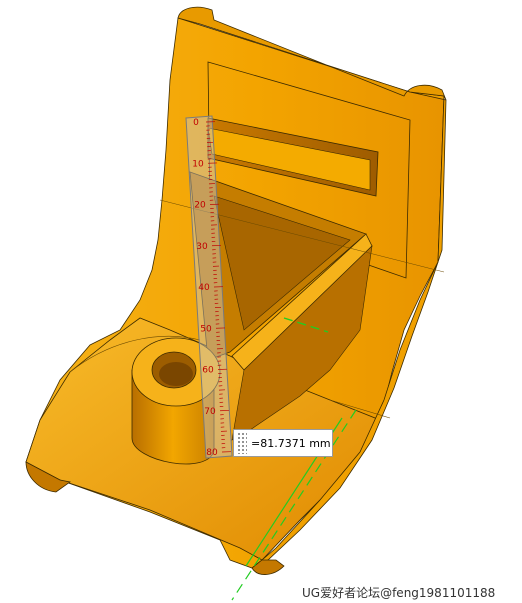  Describe the element at coordinates (212, 453) in the screenshot. I see `ruler-tick-label: 80` at that location.